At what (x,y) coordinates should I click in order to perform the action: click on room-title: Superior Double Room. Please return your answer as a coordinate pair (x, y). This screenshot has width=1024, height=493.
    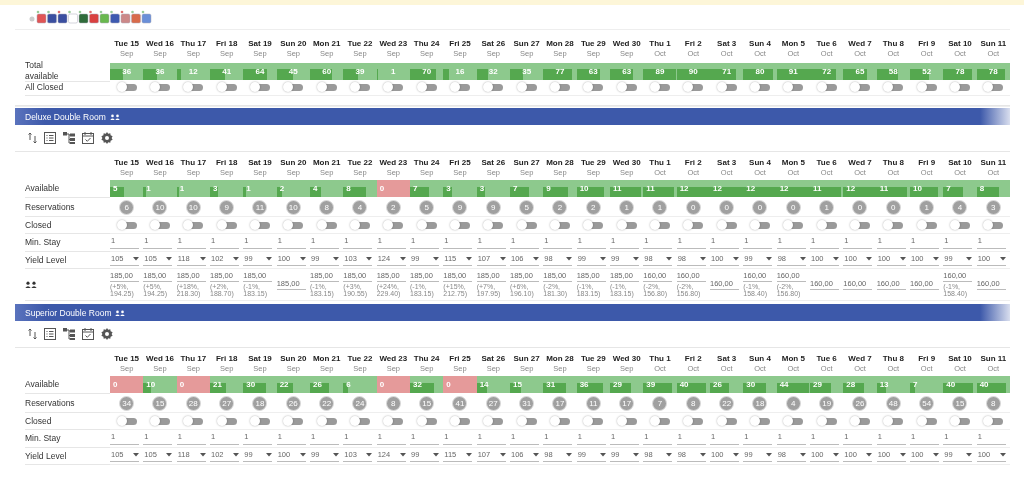
    Looking at the image, I should click on (68, 312).